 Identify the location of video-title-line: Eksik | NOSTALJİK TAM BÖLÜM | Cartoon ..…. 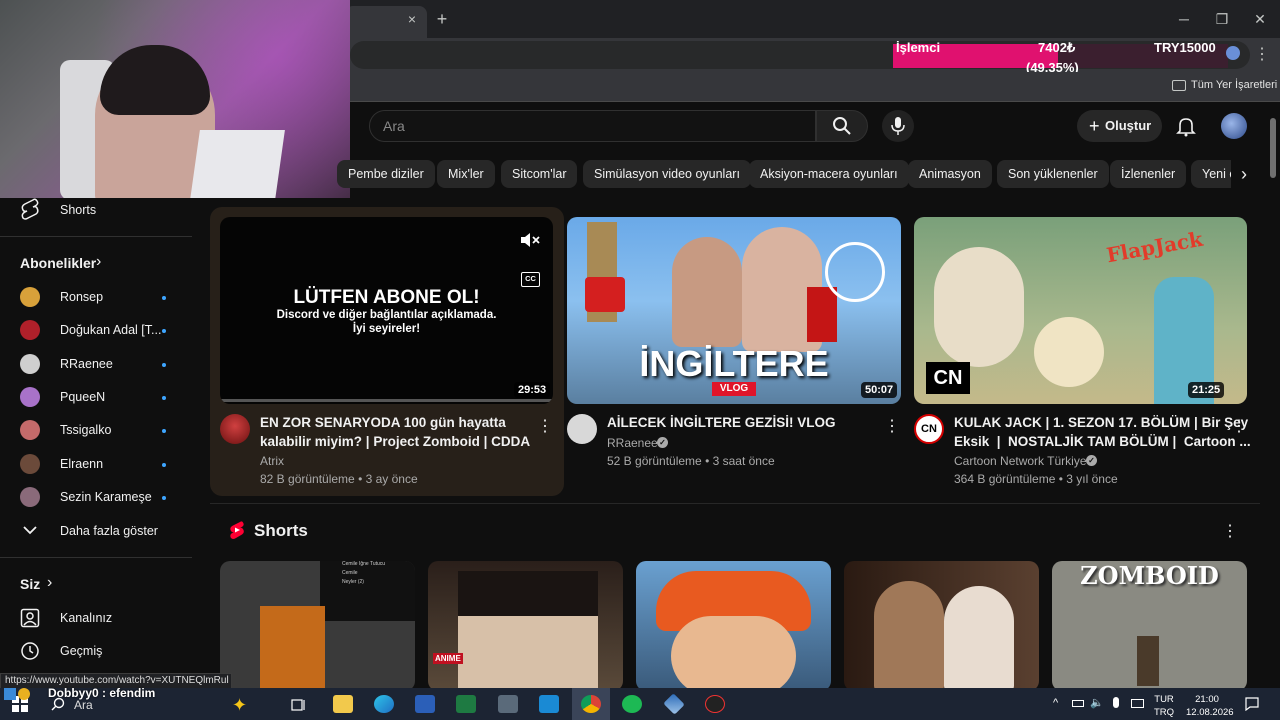
(1102, 441).